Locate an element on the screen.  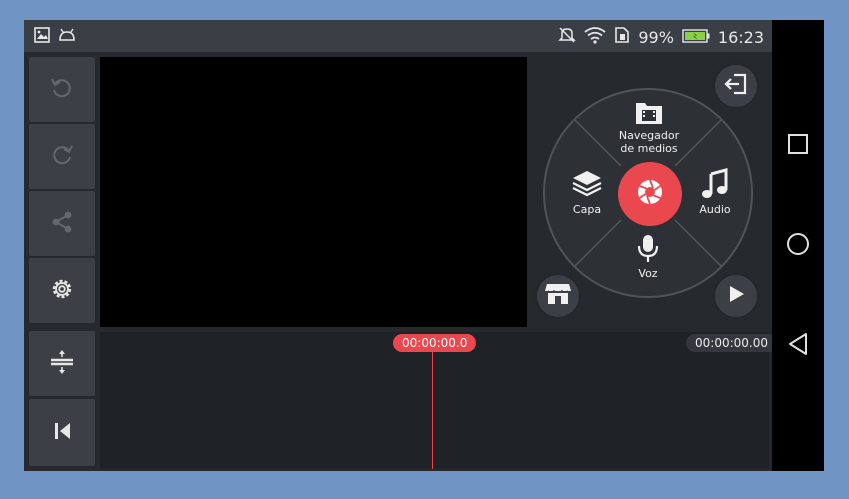
voice-label: Voz is located at coordinates (648, 273).